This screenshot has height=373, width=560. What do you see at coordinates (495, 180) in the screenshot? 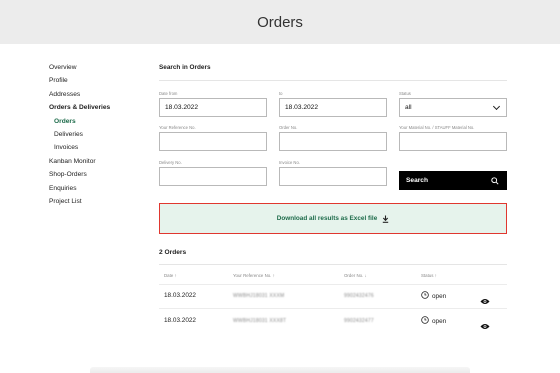
I see `search-icon` at bounding box center [495, 180].